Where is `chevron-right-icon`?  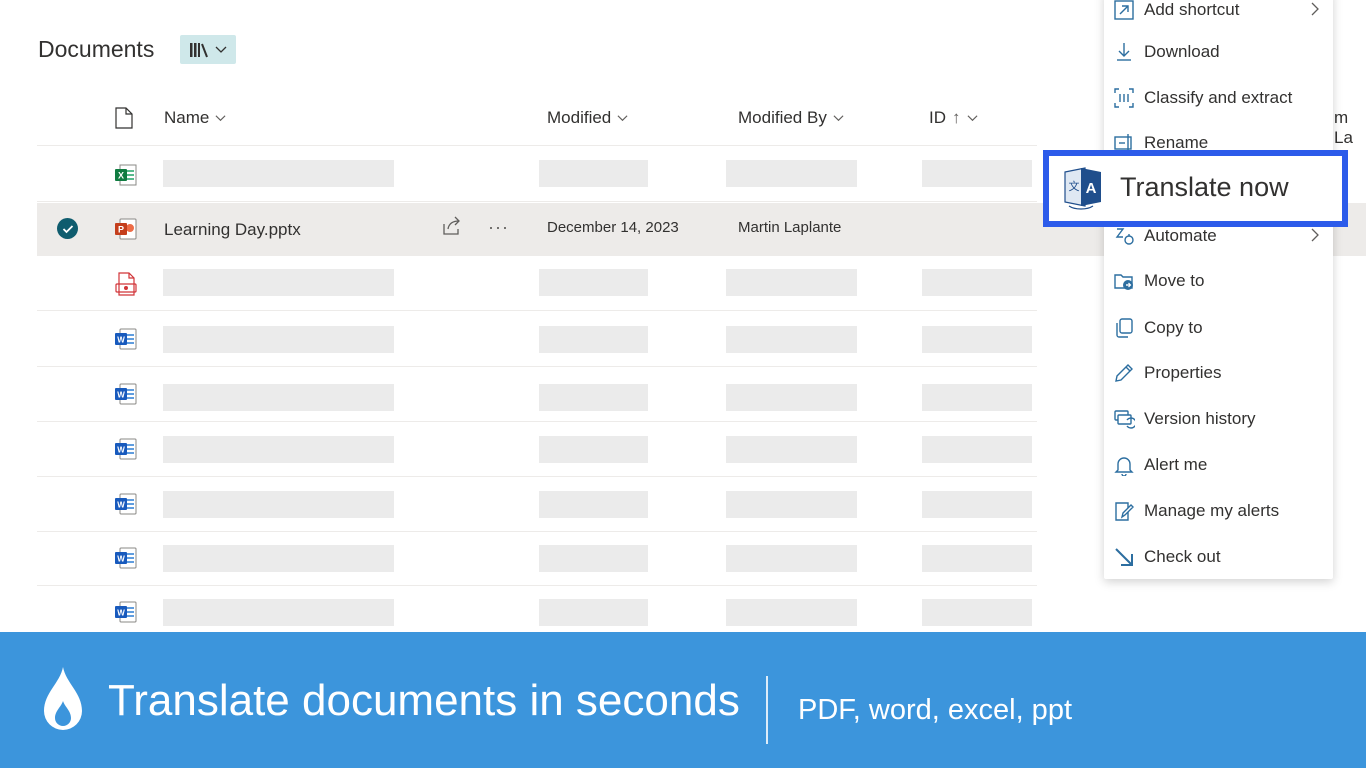
chevron-right-icon is located at coordinates (1315, 235).